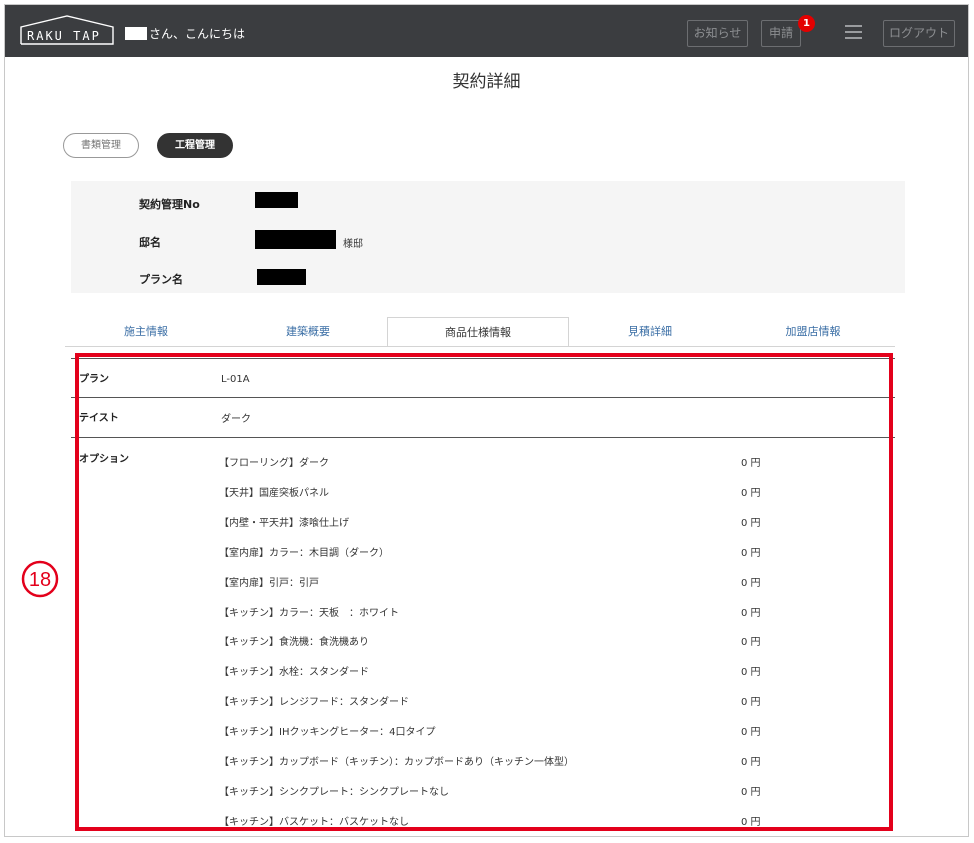 The image size is (974, 843). I want to click on redacted-plan-name, so click(281, 277).